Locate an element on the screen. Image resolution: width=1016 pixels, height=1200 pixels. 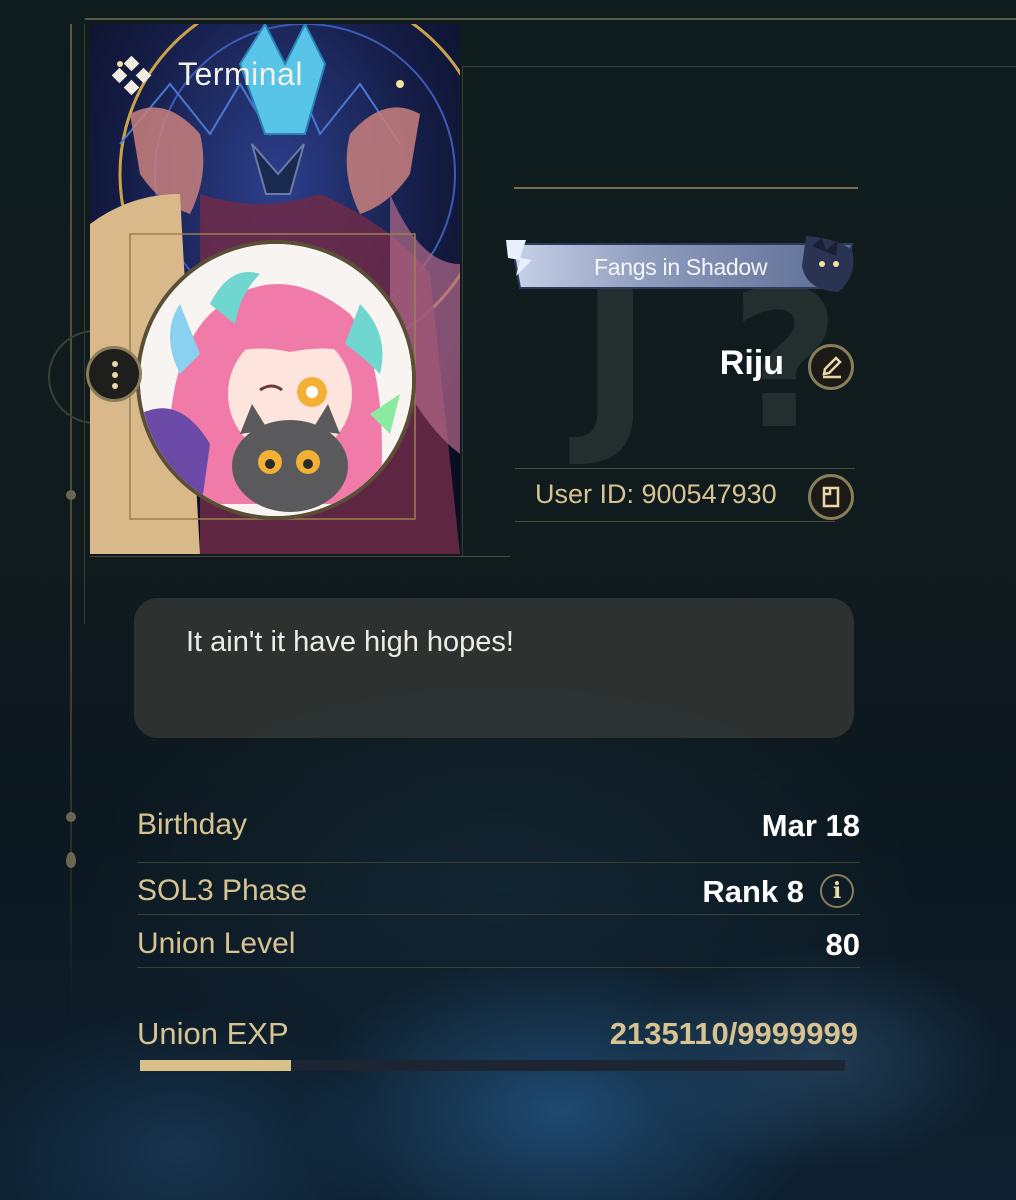
frame-left-rail-inner is located at coordinates (84, 324).